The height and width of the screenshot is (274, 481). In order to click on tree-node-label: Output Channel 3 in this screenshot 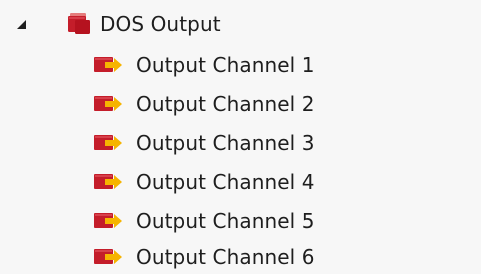, I will do `click(225, 143)`.